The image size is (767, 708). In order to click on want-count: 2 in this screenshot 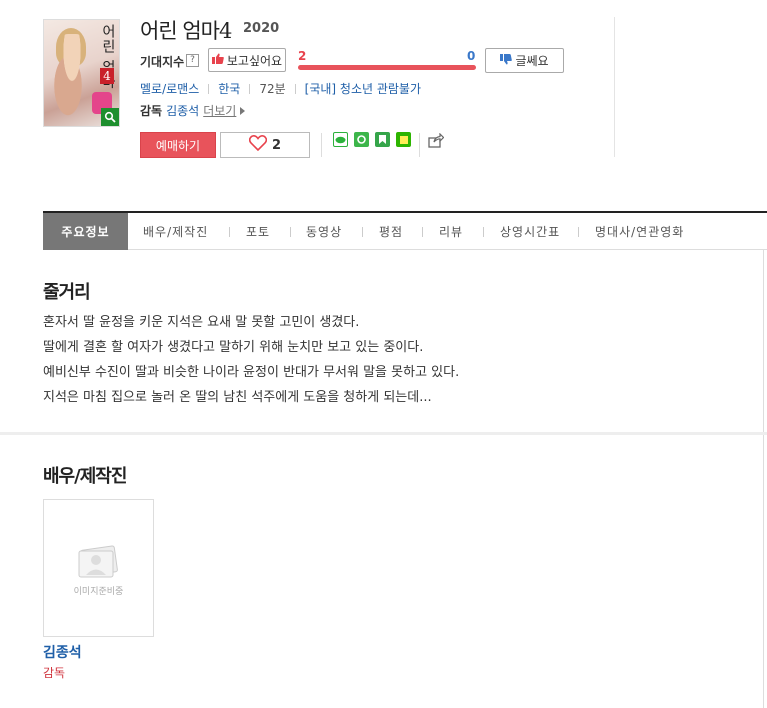, I will do `click(302, 56)`.